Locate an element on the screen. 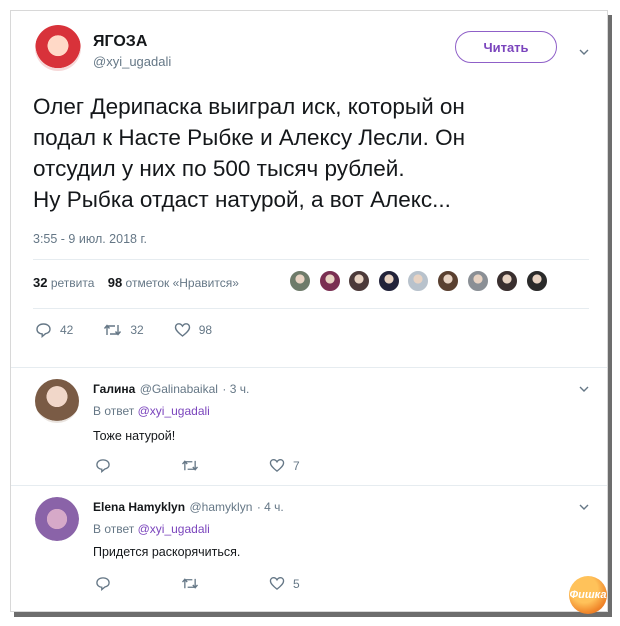 The width and height of the screenshot is (620, 626). author-username: @xyi_ugadali is located at coordinates (132, 61).